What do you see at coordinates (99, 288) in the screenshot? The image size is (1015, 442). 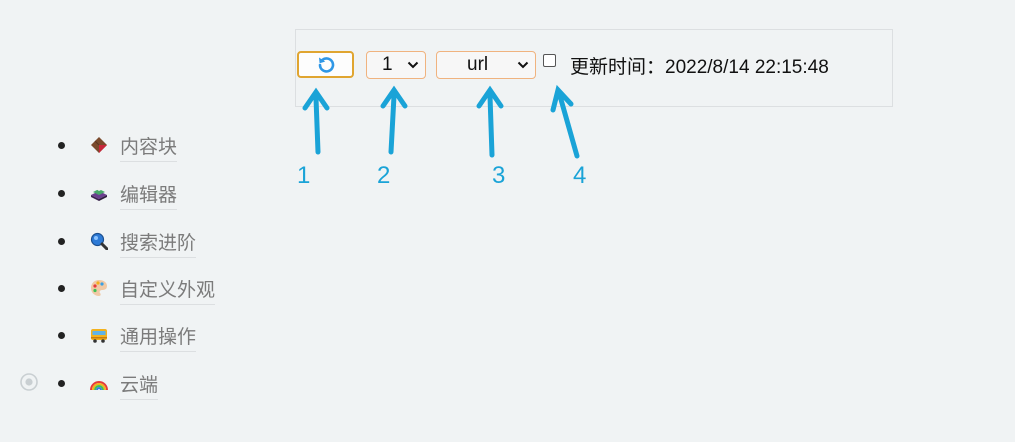 I see `palette-icon` at bounding box center [99, 288].